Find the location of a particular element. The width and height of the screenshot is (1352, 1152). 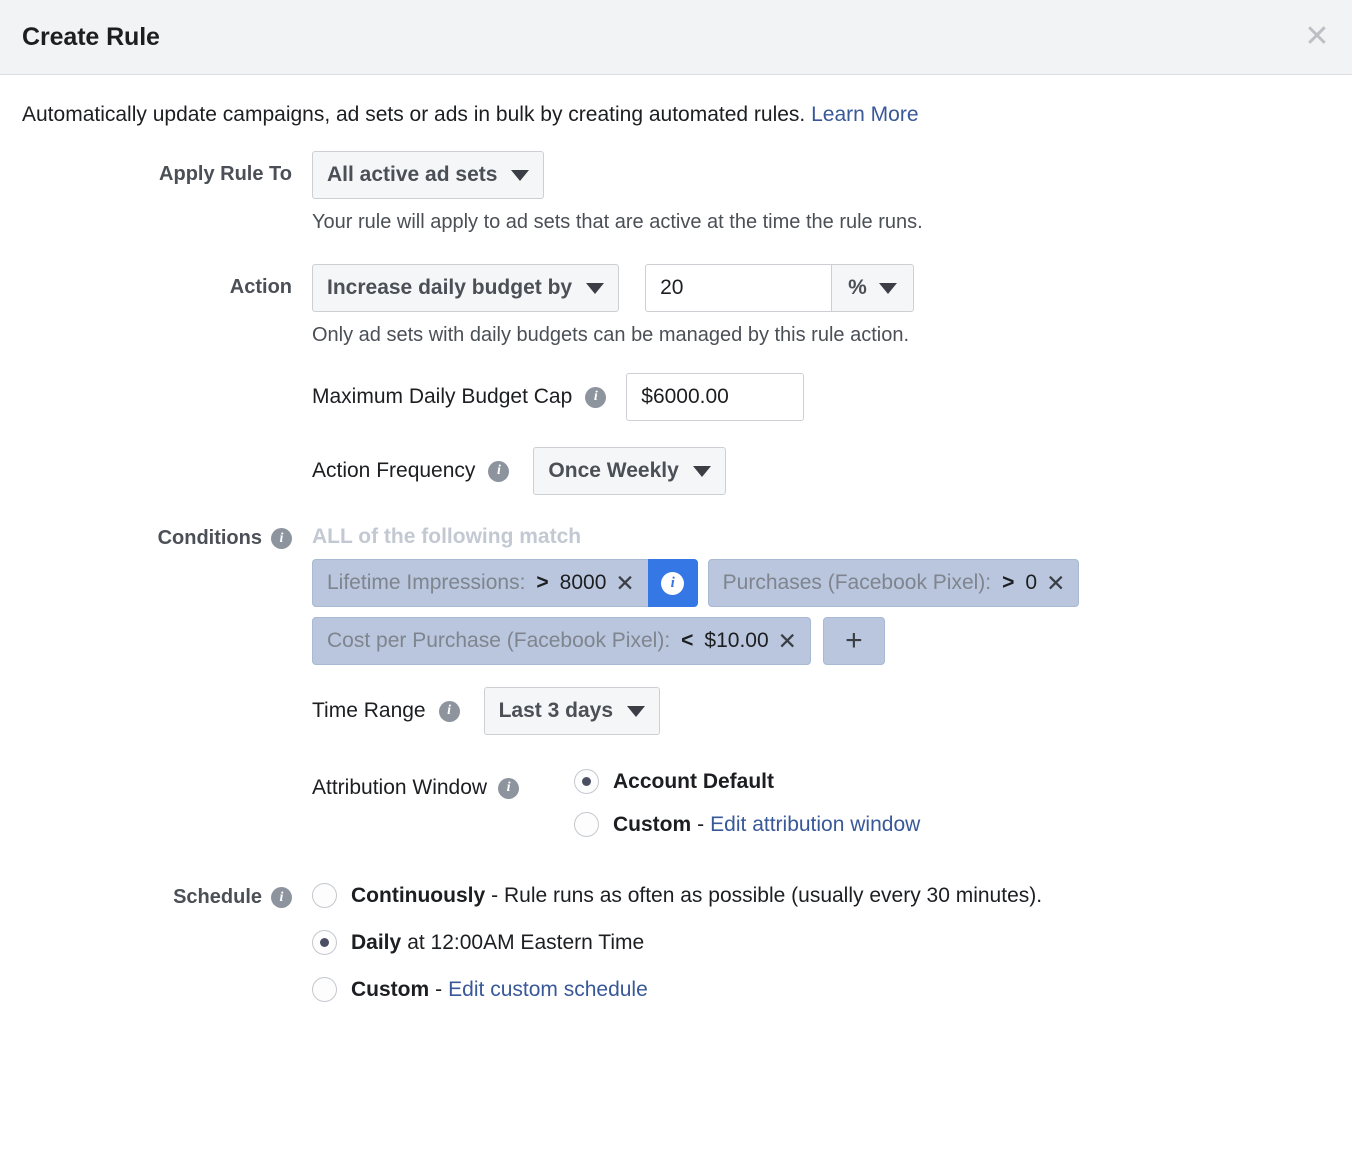

condition-operator: < is located at coordinates (687, 641).